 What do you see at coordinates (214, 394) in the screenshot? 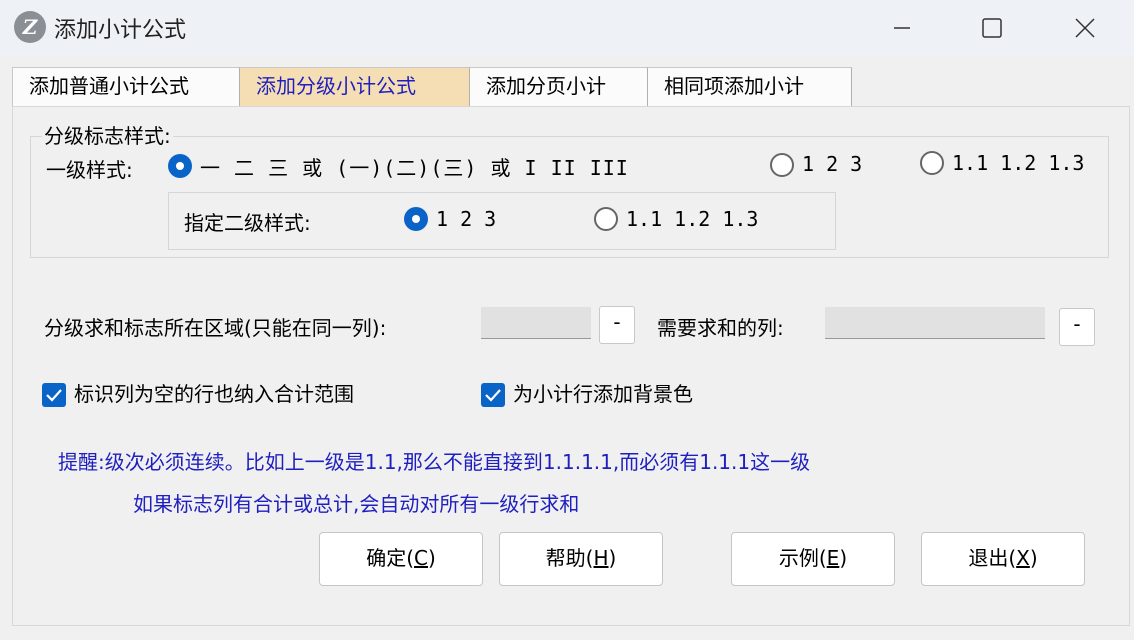
I see `include-empty-rows-label: 标识列为空的行也纳入合计范围` at bounding box center [214, 394].